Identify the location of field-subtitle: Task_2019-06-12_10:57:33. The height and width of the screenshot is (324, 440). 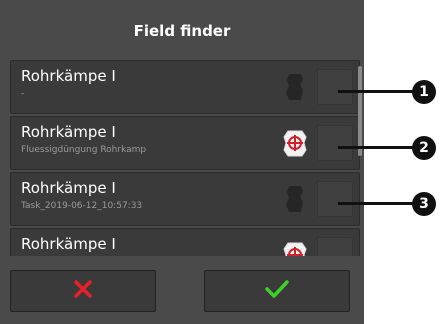
(82, 206).